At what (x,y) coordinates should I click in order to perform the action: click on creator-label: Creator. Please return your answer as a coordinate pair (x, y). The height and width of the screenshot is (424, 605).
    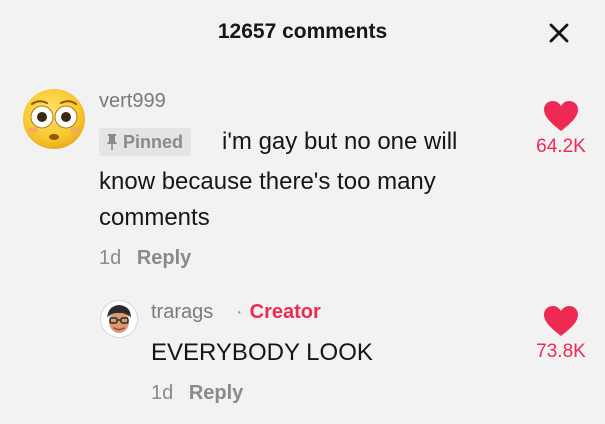
    Looking at the image, I should click on (285, 312).